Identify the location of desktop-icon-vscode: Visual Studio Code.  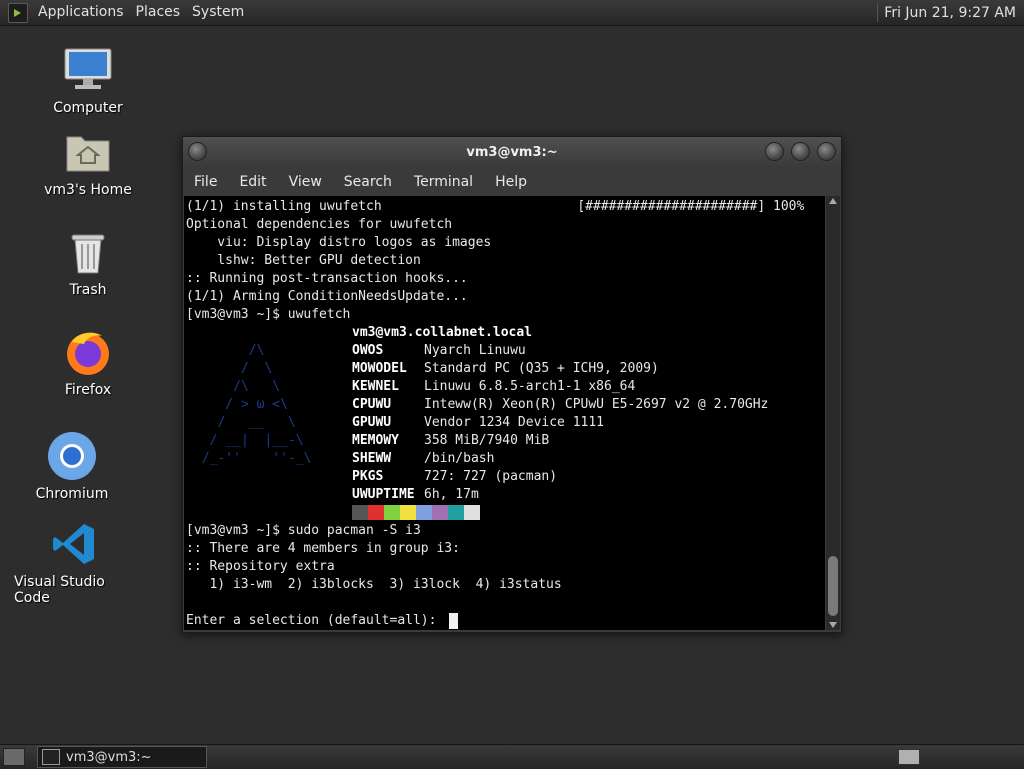
(74, 562).